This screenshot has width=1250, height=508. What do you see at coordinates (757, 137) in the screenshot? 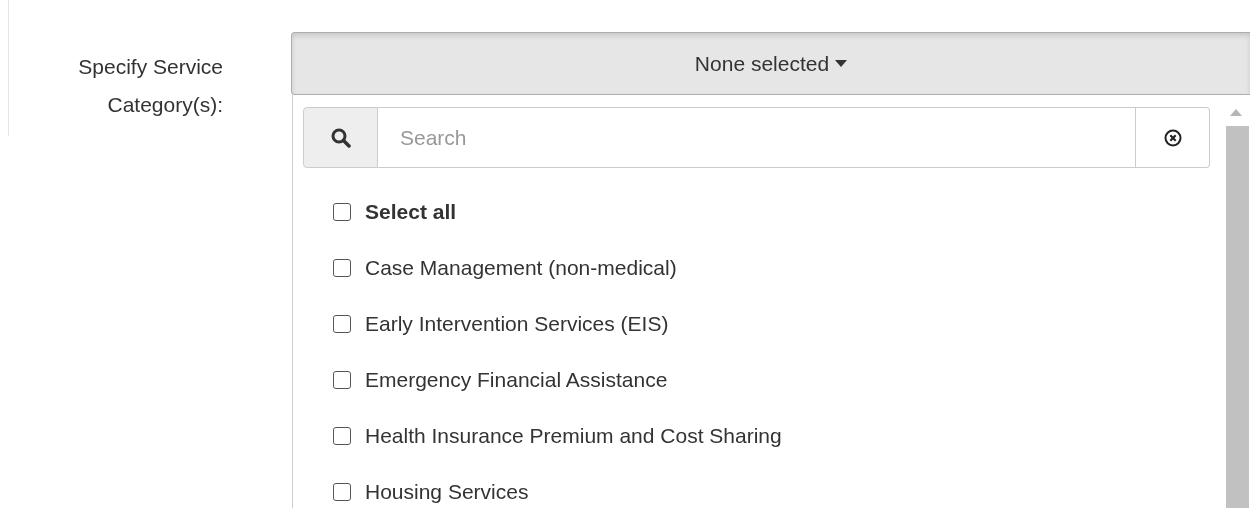
I see `search-field: Search` at bounding box center [757, 137].